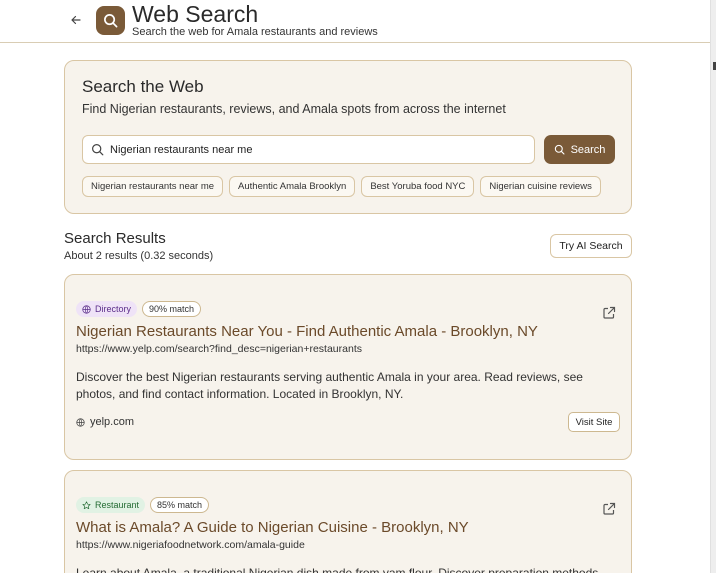  What do you see at coordinates (139, 309) in the screenshot?
I see `result-badges: Directory 90% match` at bounding box center [139, 309].